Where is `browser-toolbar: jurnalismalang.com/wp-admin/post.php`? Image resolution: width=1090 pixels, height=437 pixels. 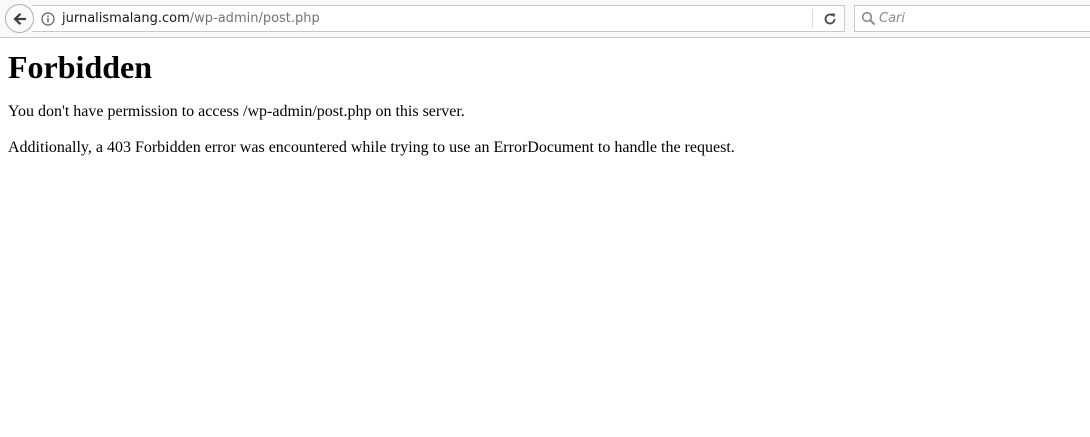 browser-toolbar: jurnalismalang.com/wp-admin/post.php is located at coordinates (545, 19).